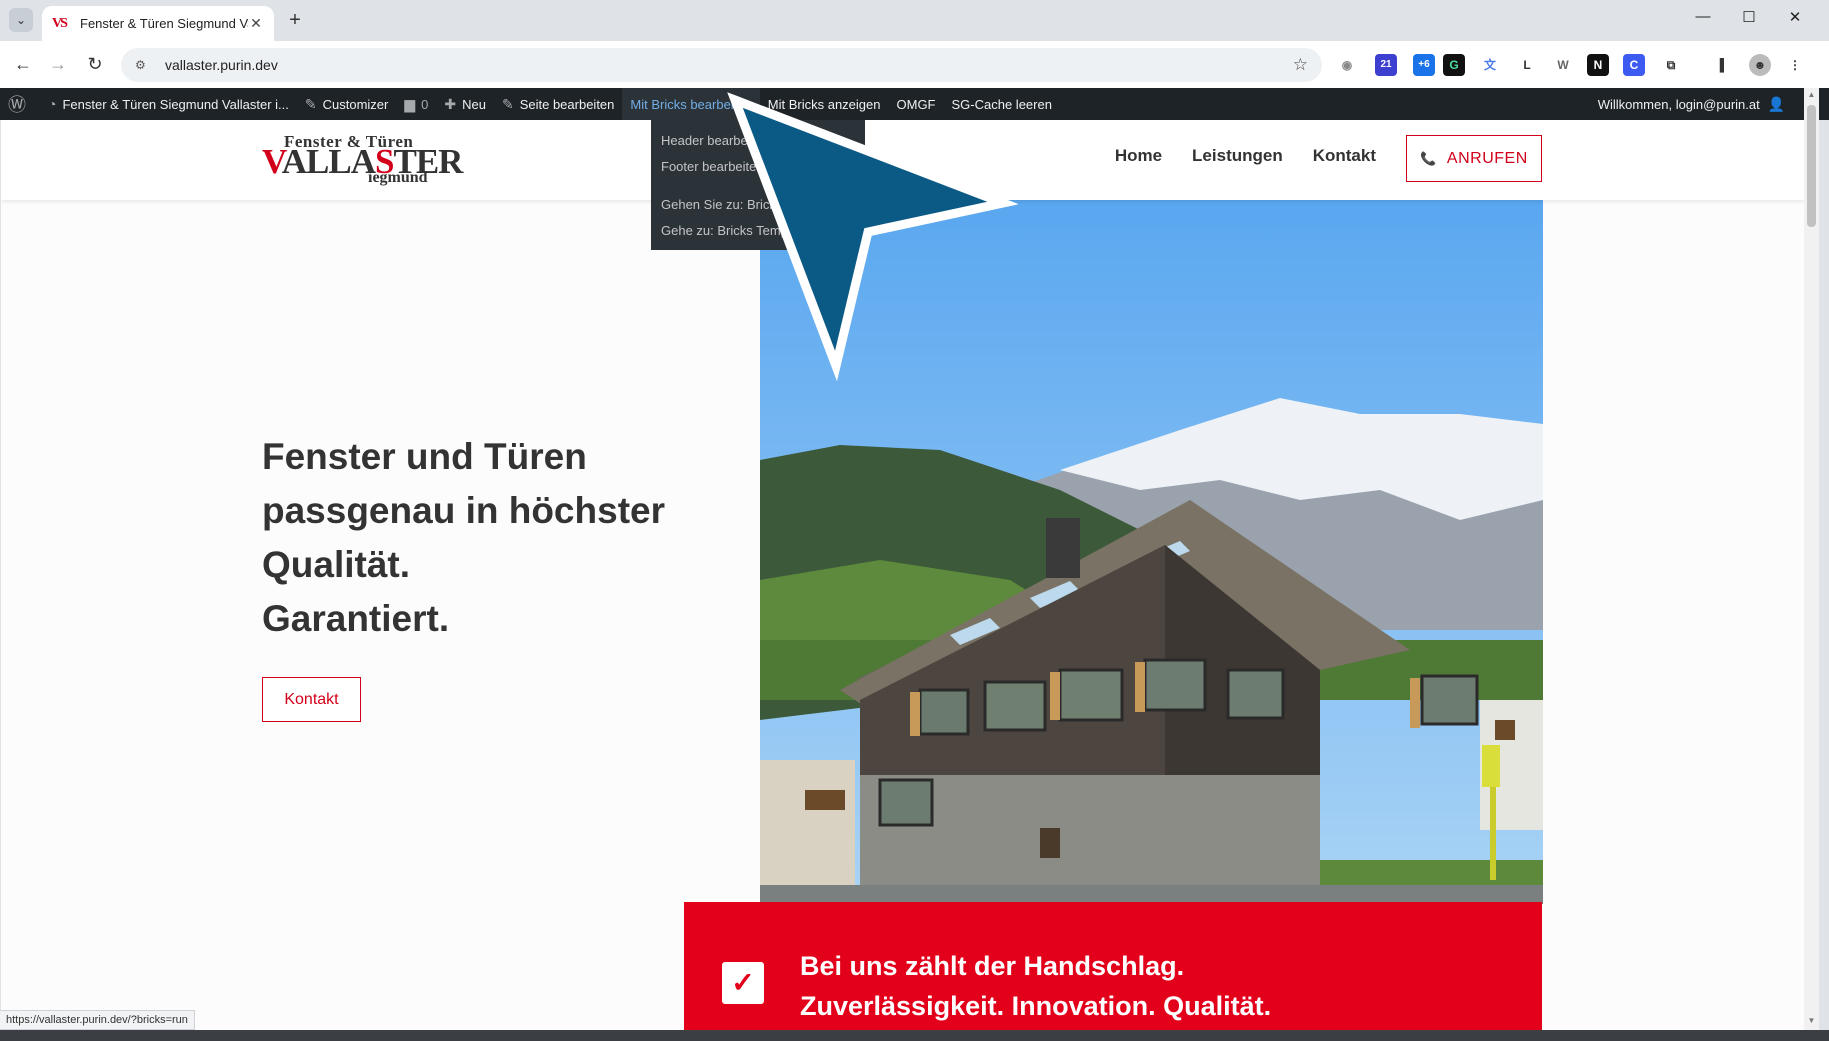 The height and width of the screenshot is (1041, 1829). What do you see at coordinates (1237, 156) in the screenshot?
I see `nav-leistungen: Leistungen` at bounding box center [1237, 156].